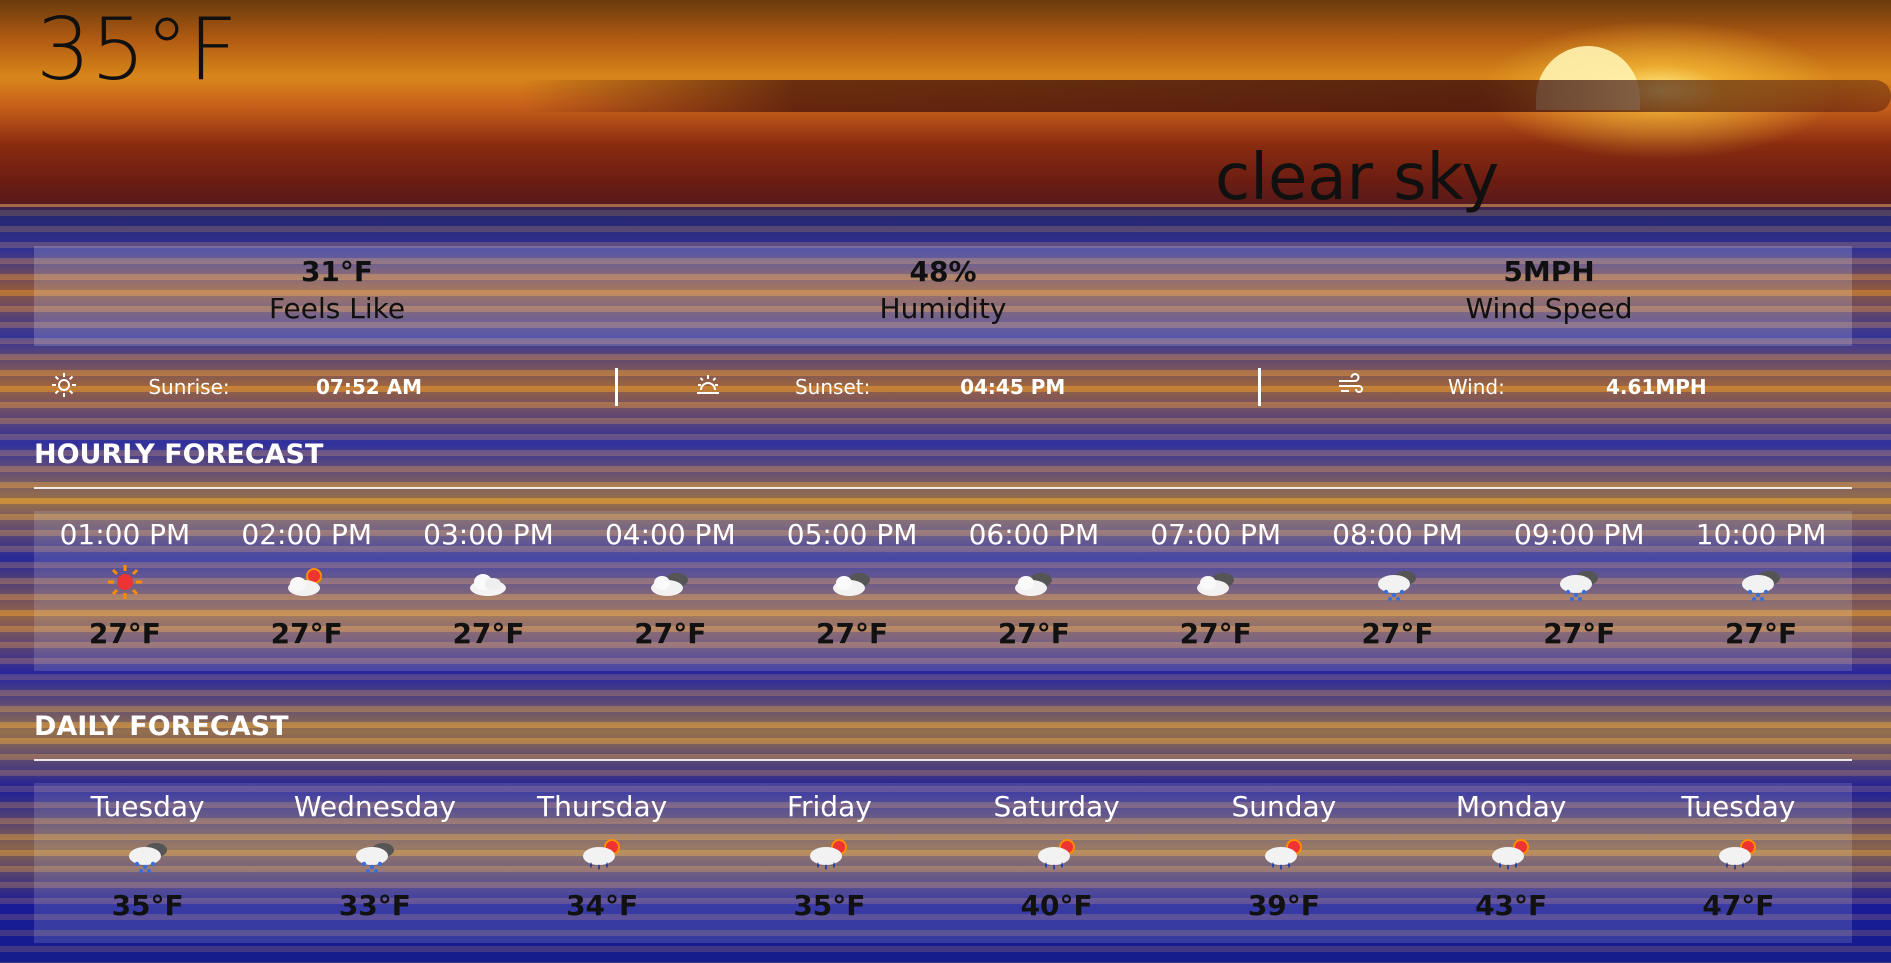 The height and width of the screenshot is (963, 1891). Describe the element at coordinates (943, 760) in the screenshot. I see `daily-divider` at that location.